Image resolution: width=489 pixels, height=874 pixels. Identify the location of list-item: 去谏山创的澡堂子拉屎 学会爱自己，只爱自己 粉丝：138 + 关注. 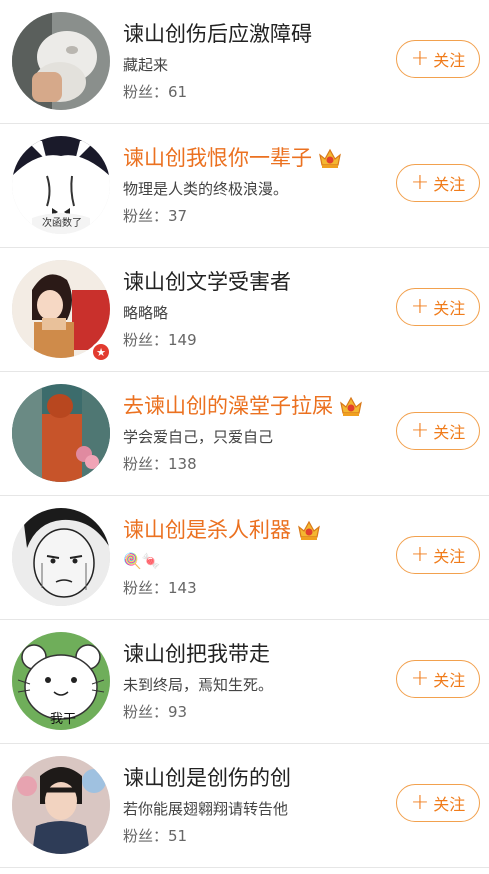
(244, 434).